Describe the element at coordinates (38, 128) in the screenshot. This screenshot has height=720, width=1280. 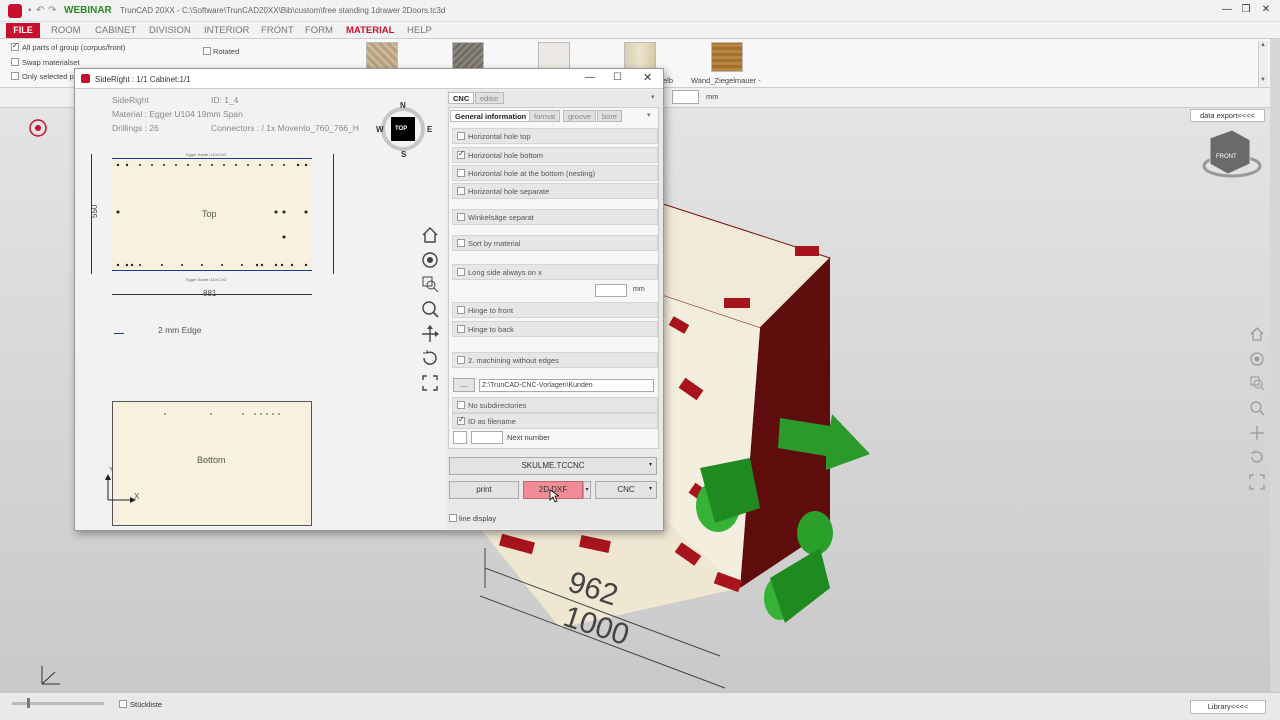
I see `visibility-eye-icon` at that location.